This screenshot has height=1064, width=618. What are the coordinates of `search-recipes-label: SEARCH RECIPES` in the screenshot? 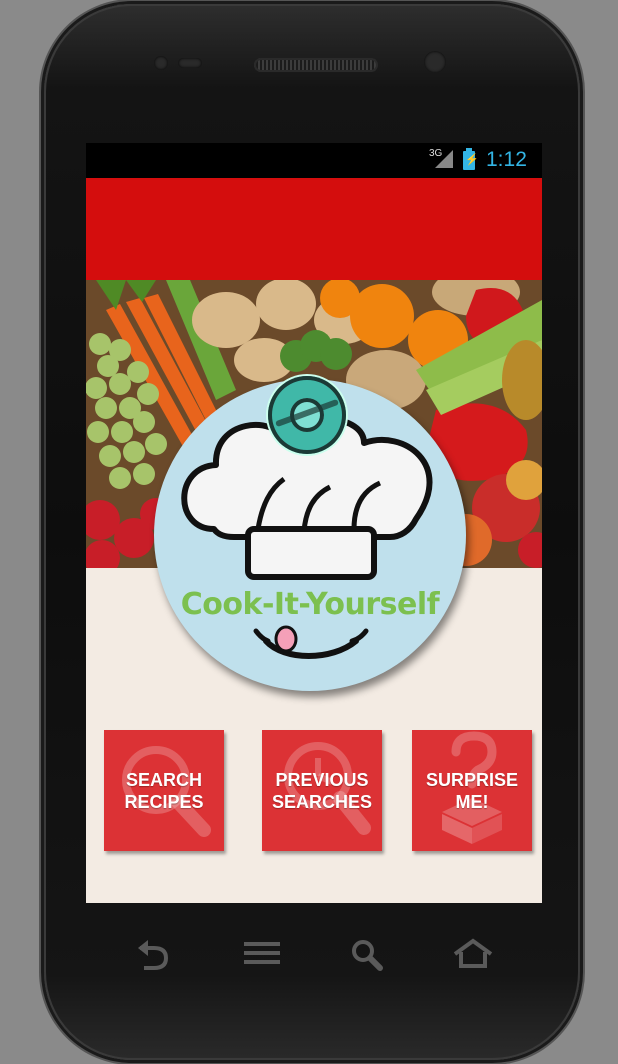 It's located at (164, 791).